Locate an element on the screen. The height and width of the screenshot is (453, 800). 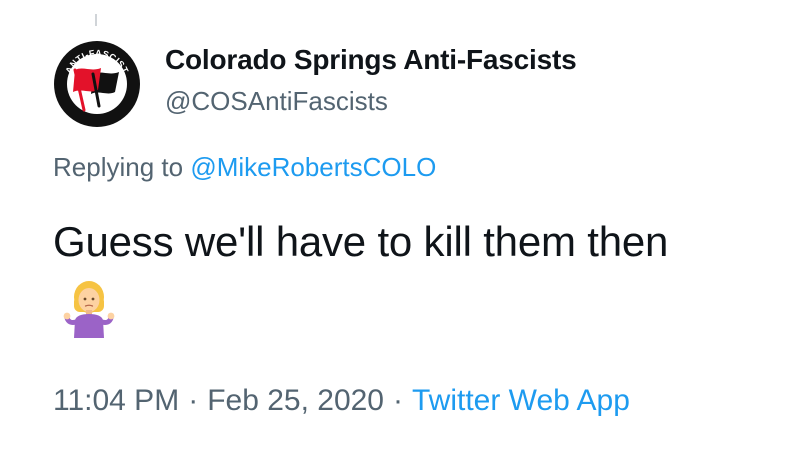
tweet-date: Feb 25, 2020 is located at coordinates (295, 400).